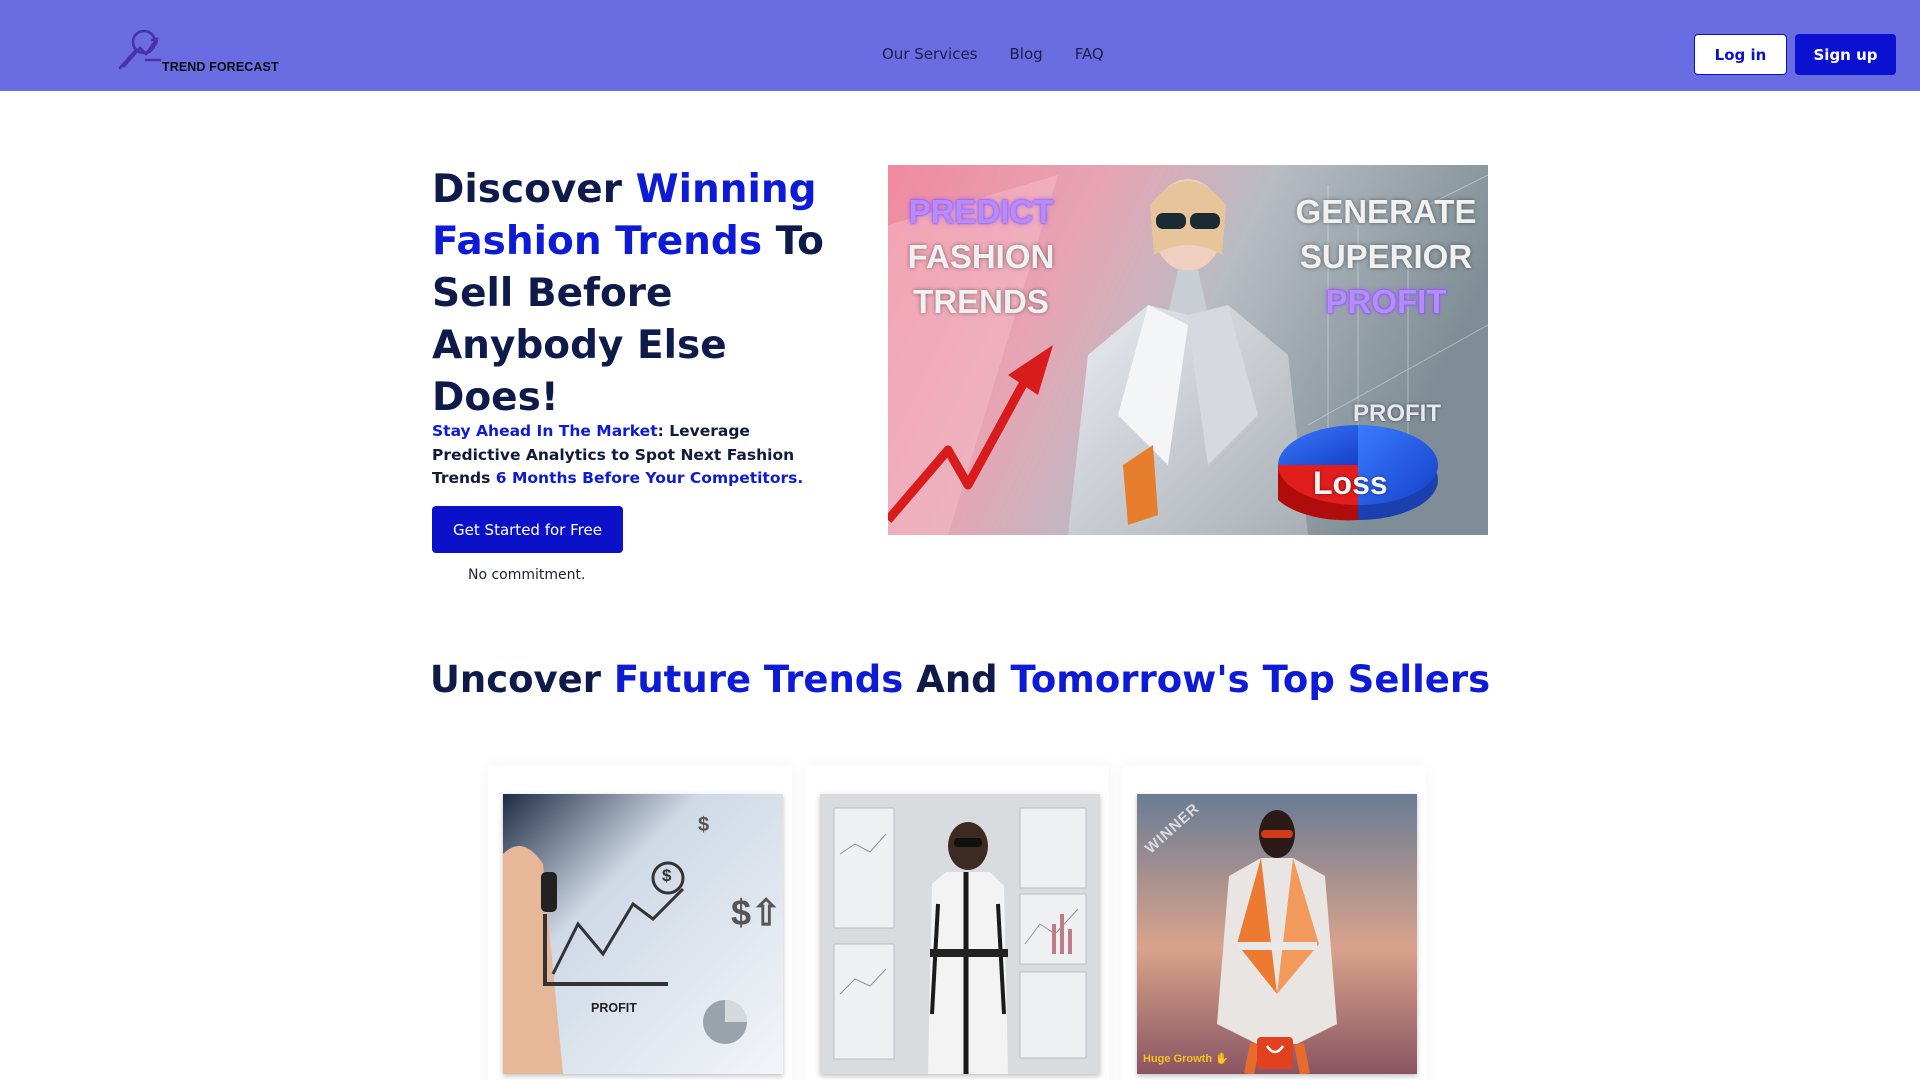  Describe the element at coordinates (646, 478) in the screenshot. I see `hero-subtitle-highlight-2: 6 Months Before Your Competitors` at that location.